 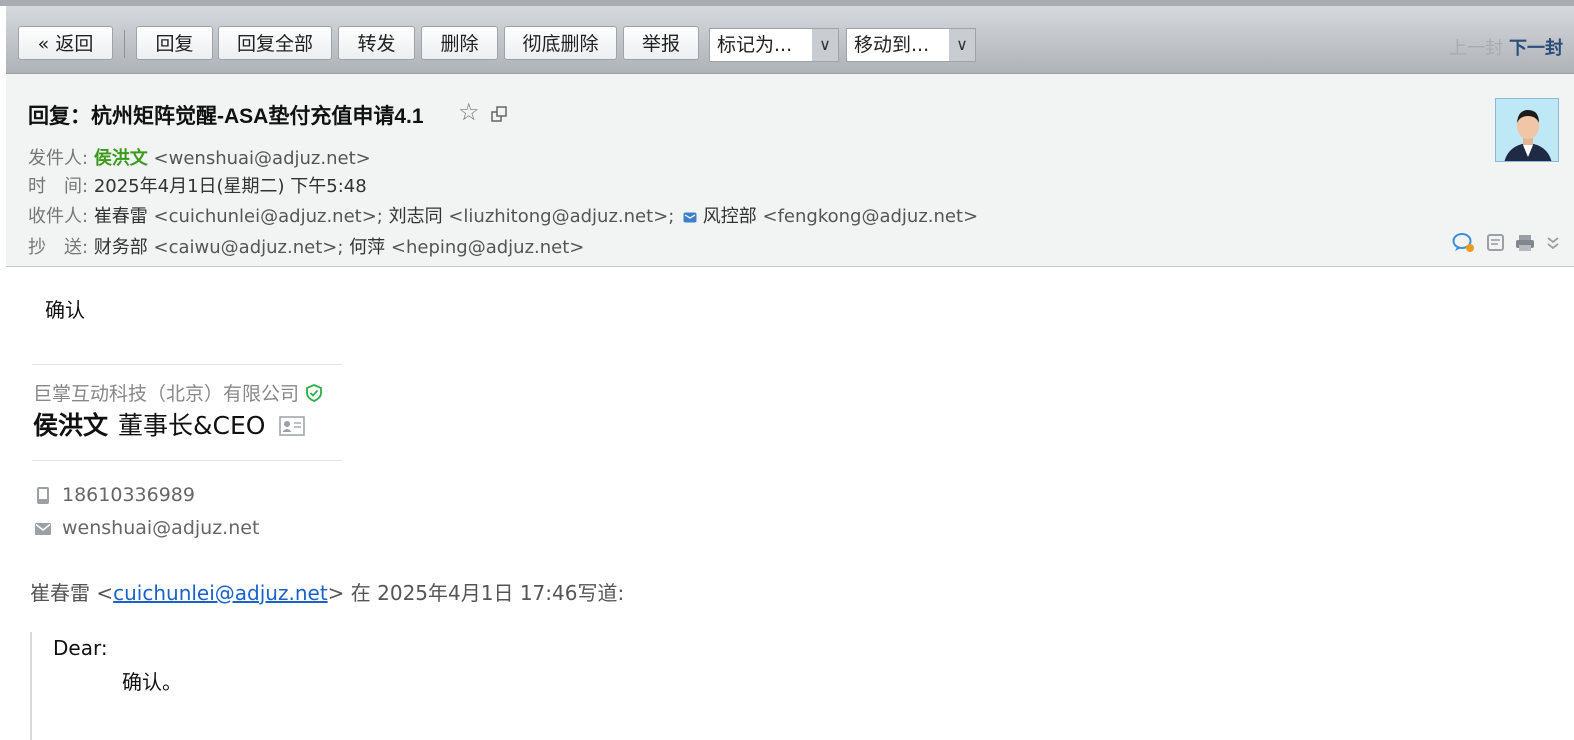 I want to click on reply-button: 回复, so click(x=174, y=43).